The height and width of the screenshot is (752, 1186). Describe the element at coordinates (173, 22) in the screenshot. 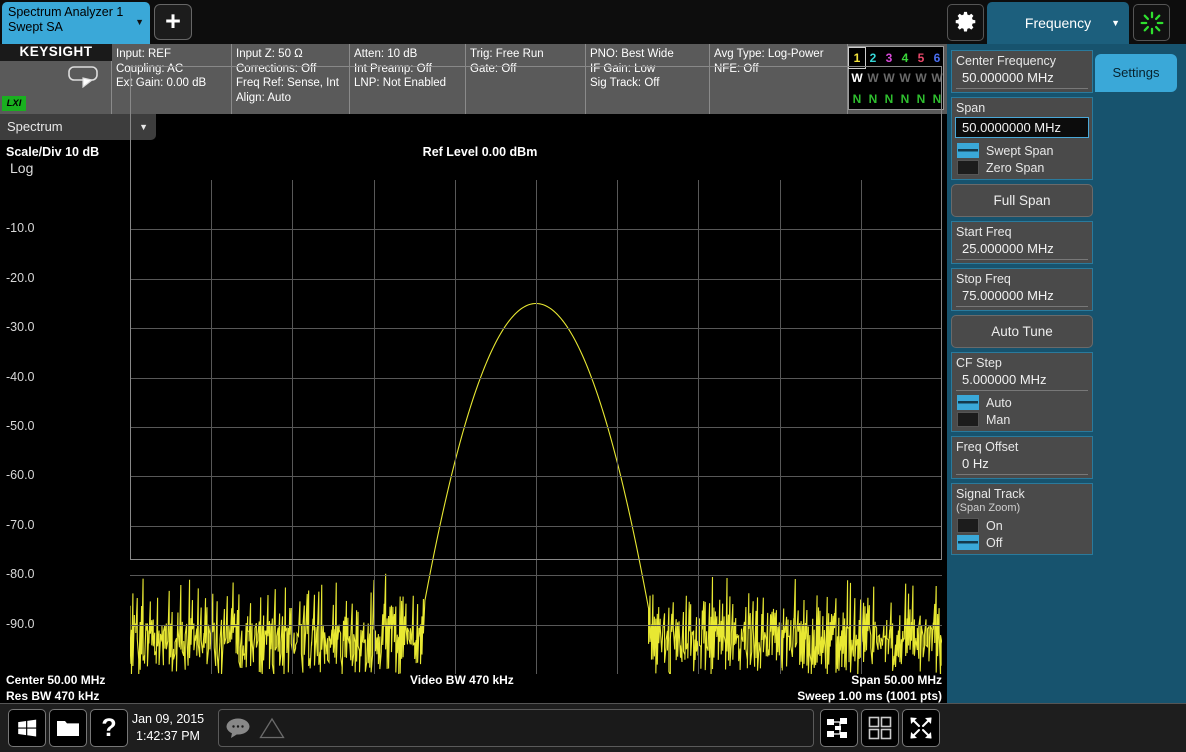

I see `add-mode-button: +` at that location.